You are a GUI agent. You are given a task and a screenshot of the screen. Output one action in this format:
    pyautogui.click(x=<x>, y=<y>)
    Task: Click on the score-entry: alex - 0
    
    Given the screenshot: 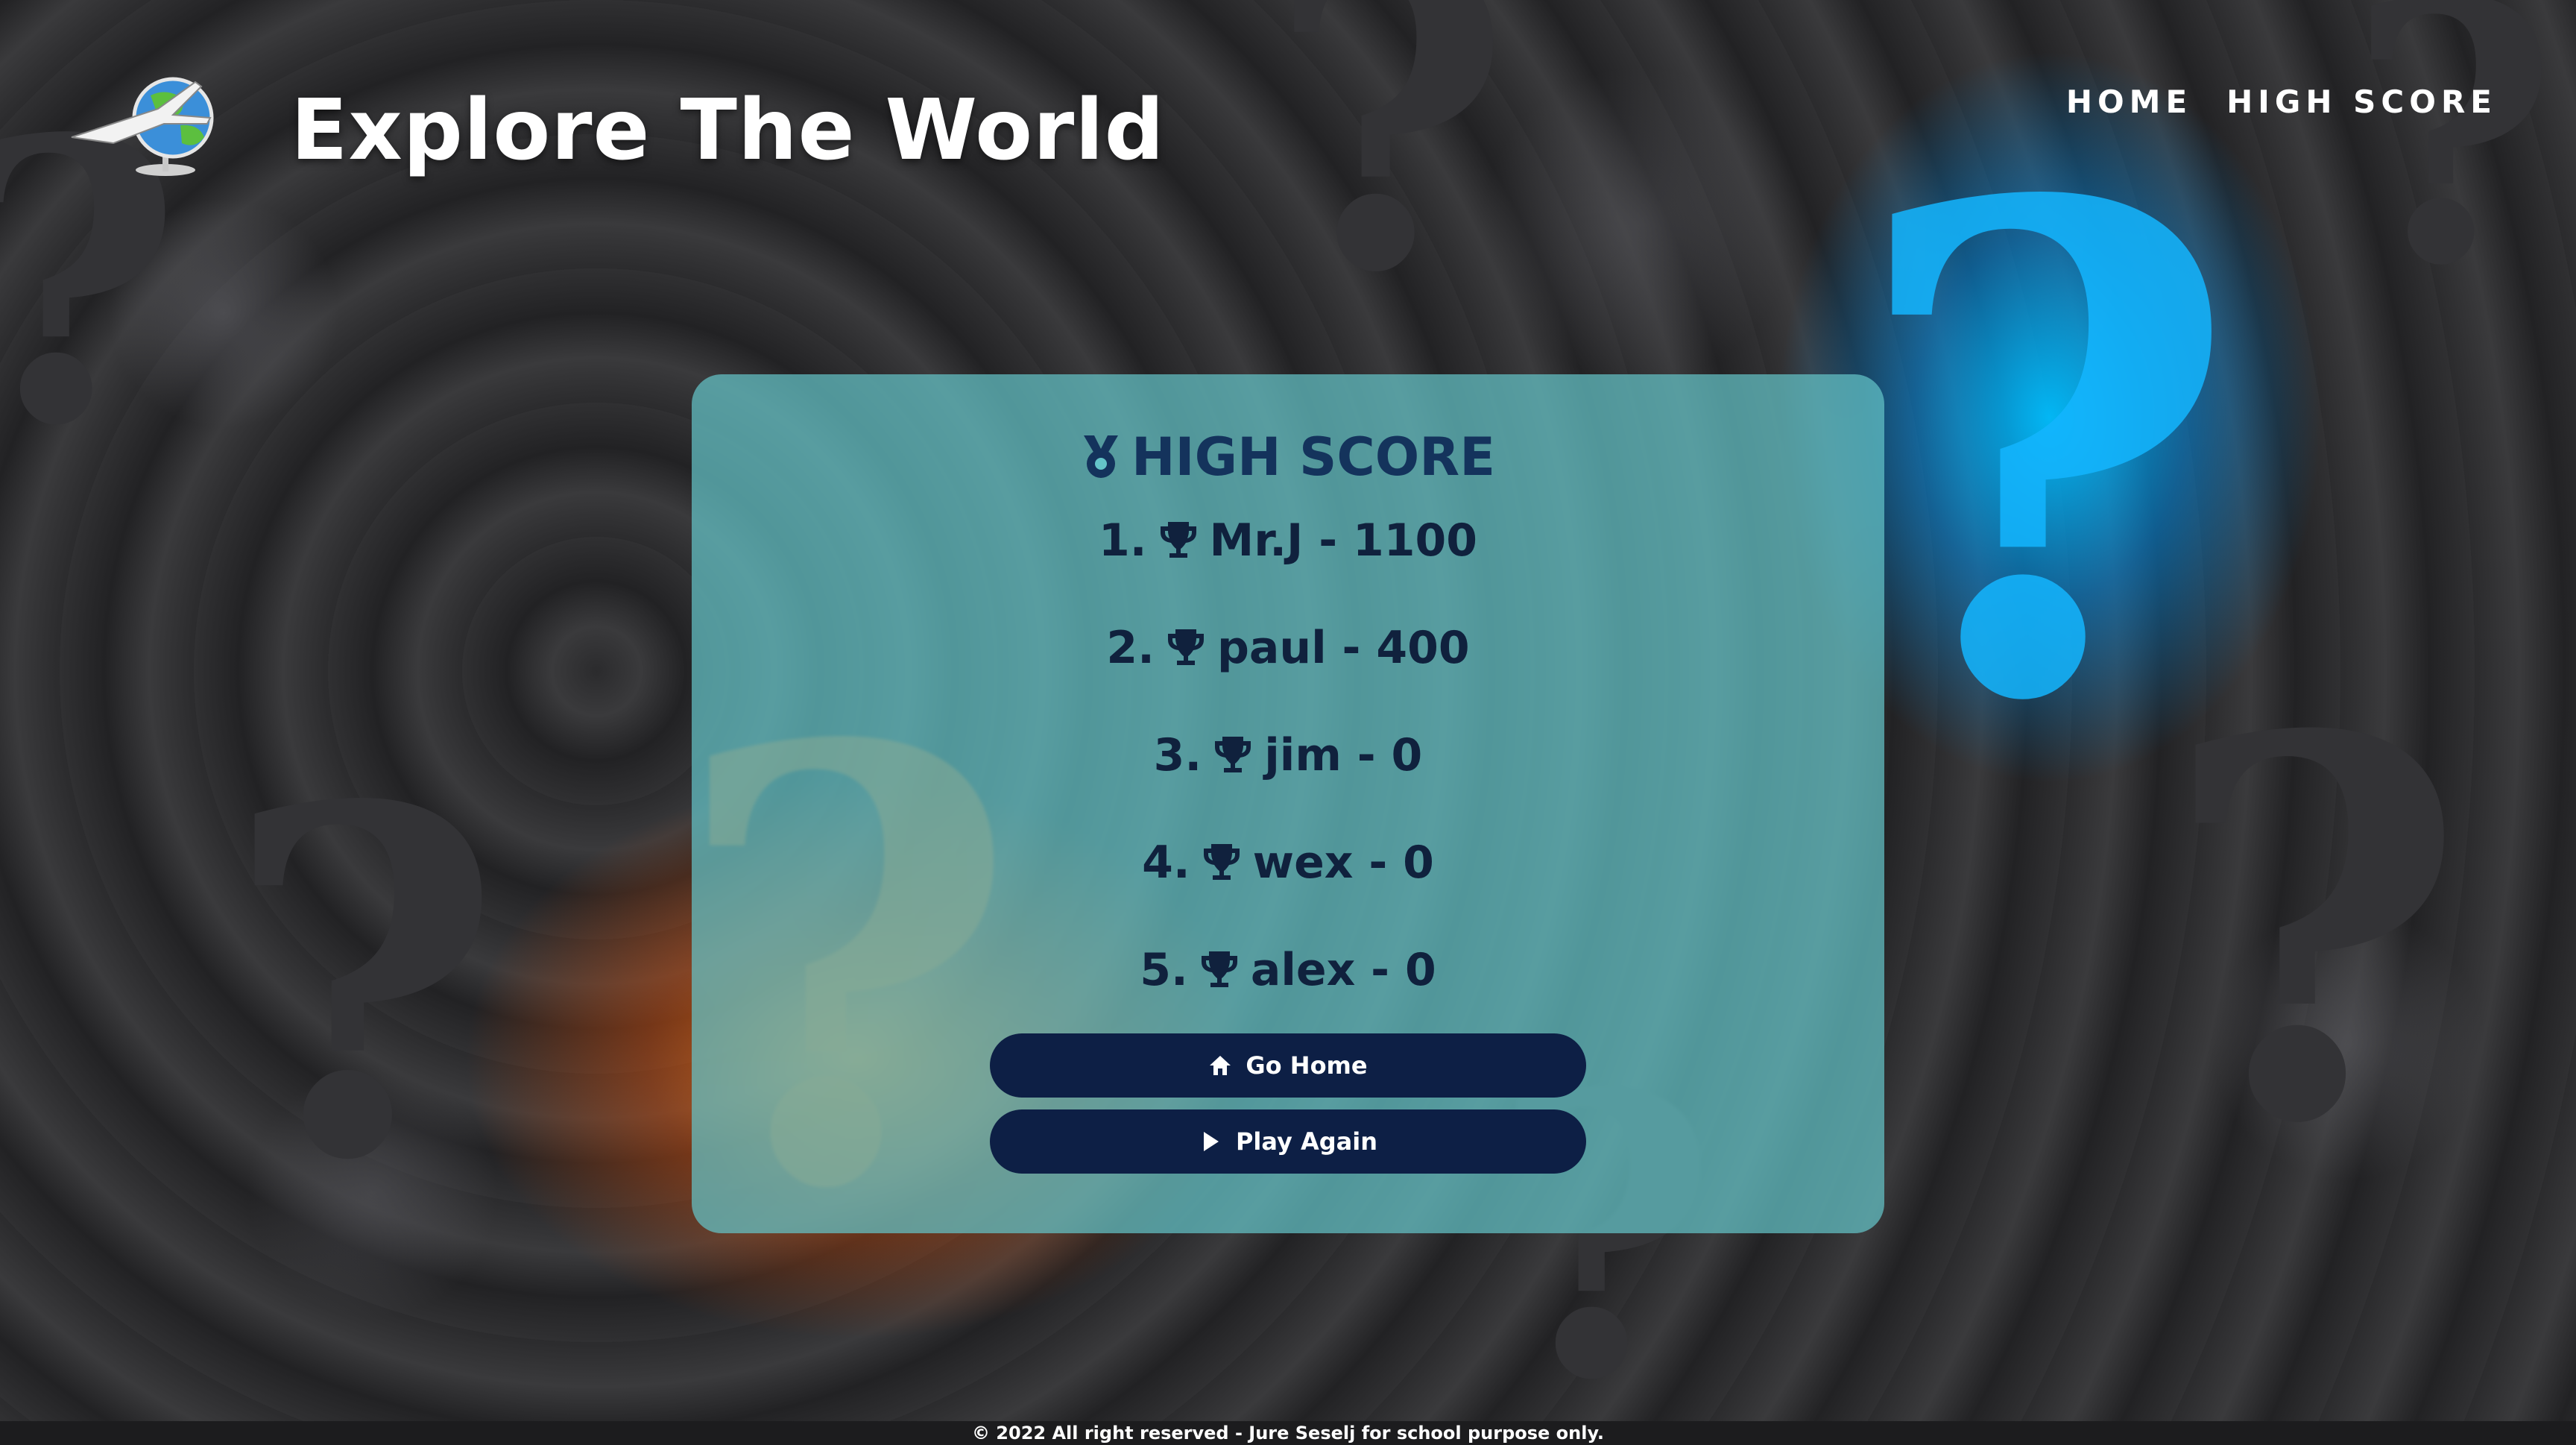 What is the action you would take?
    pyautogui.click(x=1343, y=970)
    